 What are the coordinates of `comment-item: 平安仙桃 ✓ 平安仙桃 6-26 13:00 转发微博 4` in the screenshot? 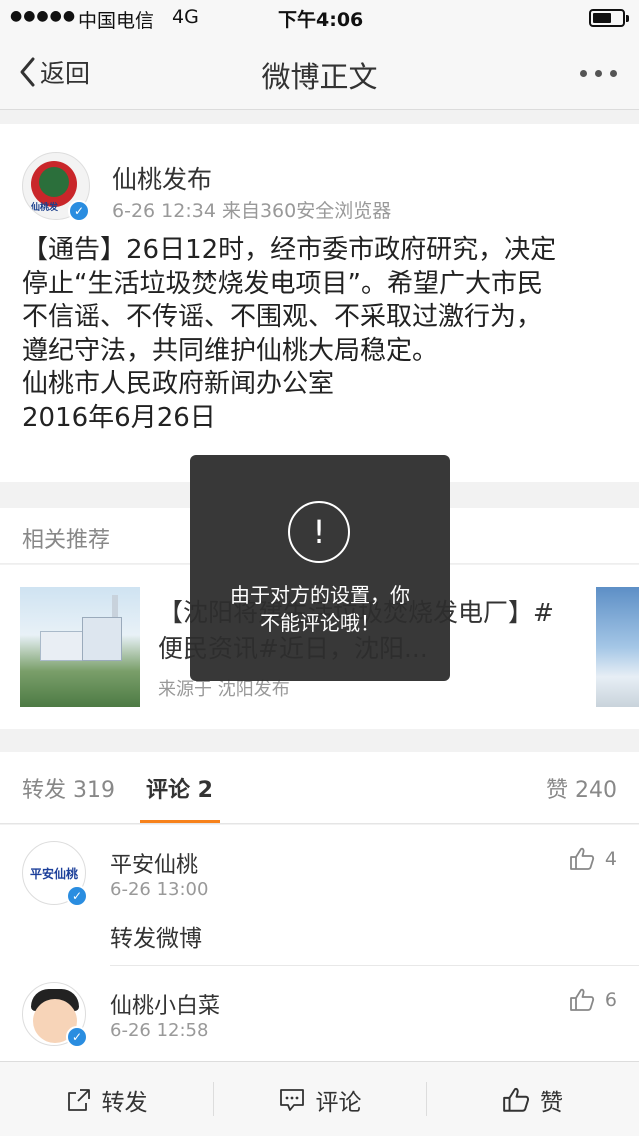 It's located at (319, 895).